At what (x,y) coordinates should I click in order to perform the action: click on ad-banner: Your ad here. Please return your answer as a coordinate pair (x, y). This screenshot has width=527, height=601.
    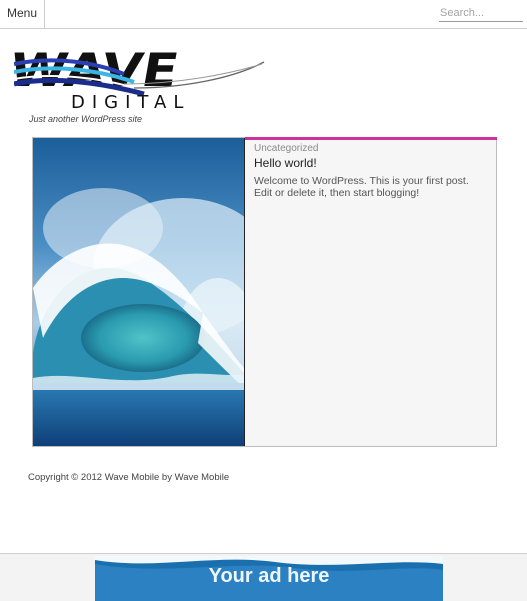
    Looking at the image, I should click on (269, 578).